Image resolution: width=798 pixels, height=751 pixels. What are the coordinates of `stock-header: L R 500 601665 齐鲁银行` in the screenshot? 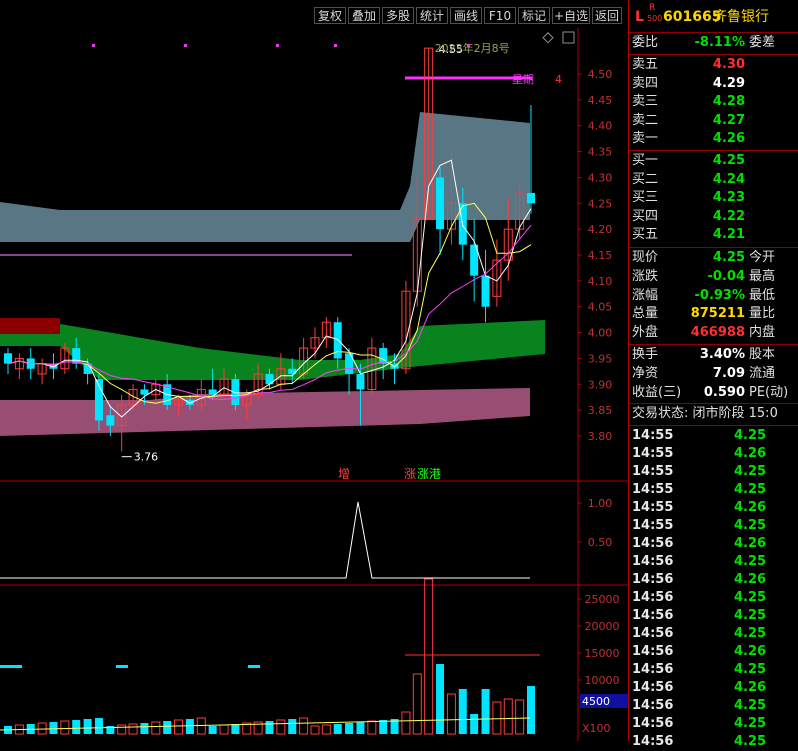 It's located at (713, 16).